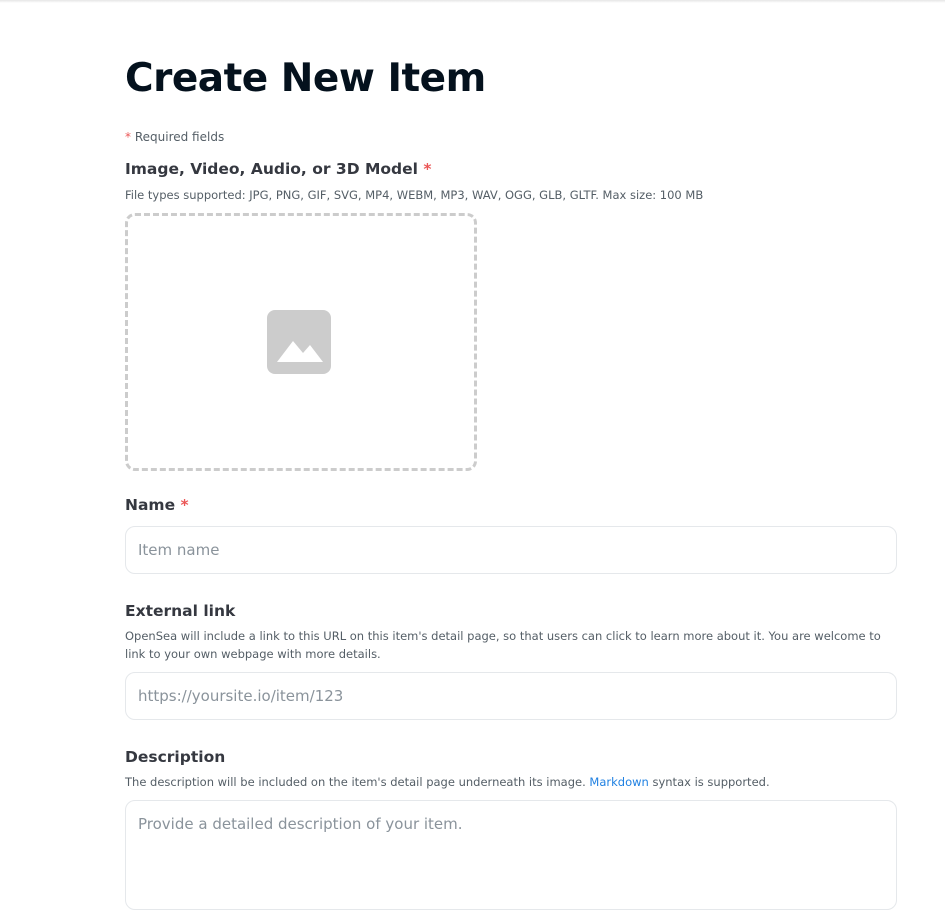 Image resolution: width=945 pixels, height=910 pixels. What do you see at coordinates (711, 782) in the screenshot?
I see `description-hint-suffix: syntax is supported.` at bounding box center [711, 782].